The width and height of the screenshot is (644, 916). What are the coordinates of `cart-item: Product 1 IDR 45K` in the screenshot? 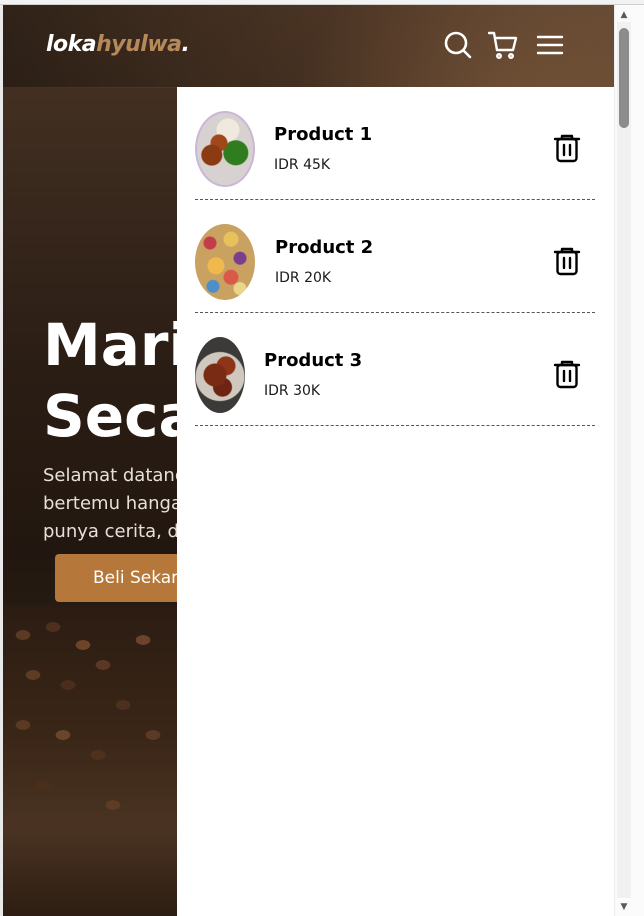 It's located at (395, 143).